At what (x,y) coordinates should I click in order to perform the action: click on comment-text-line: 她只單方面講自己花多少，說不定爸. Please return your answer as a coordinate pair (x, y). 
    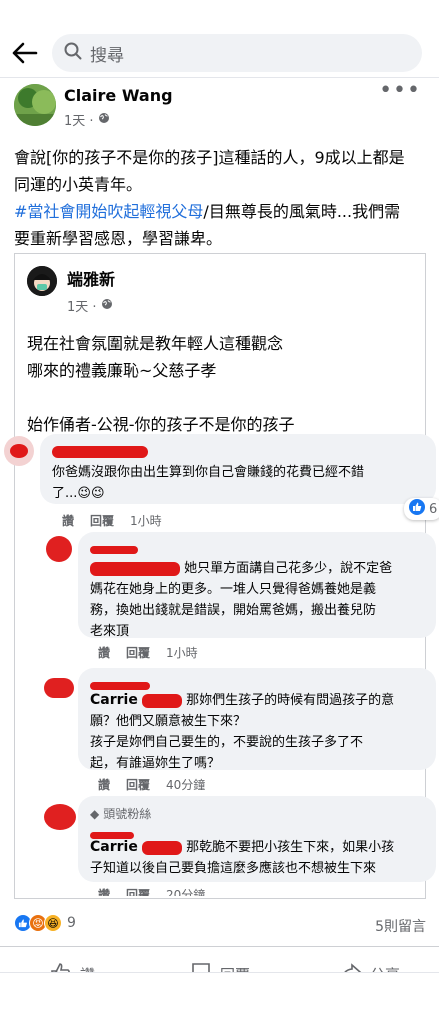
    Looking at the image, I should click on (257, 568).